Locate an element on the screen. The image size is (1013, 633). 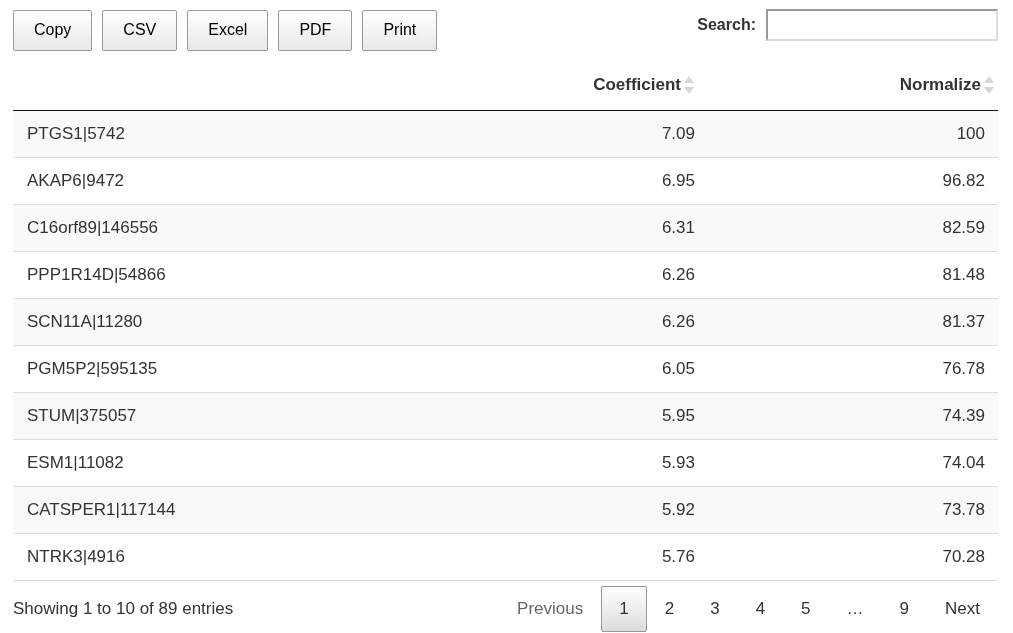
table-cell-text: NTRK3|4916 is located at coordinates (76, 557).